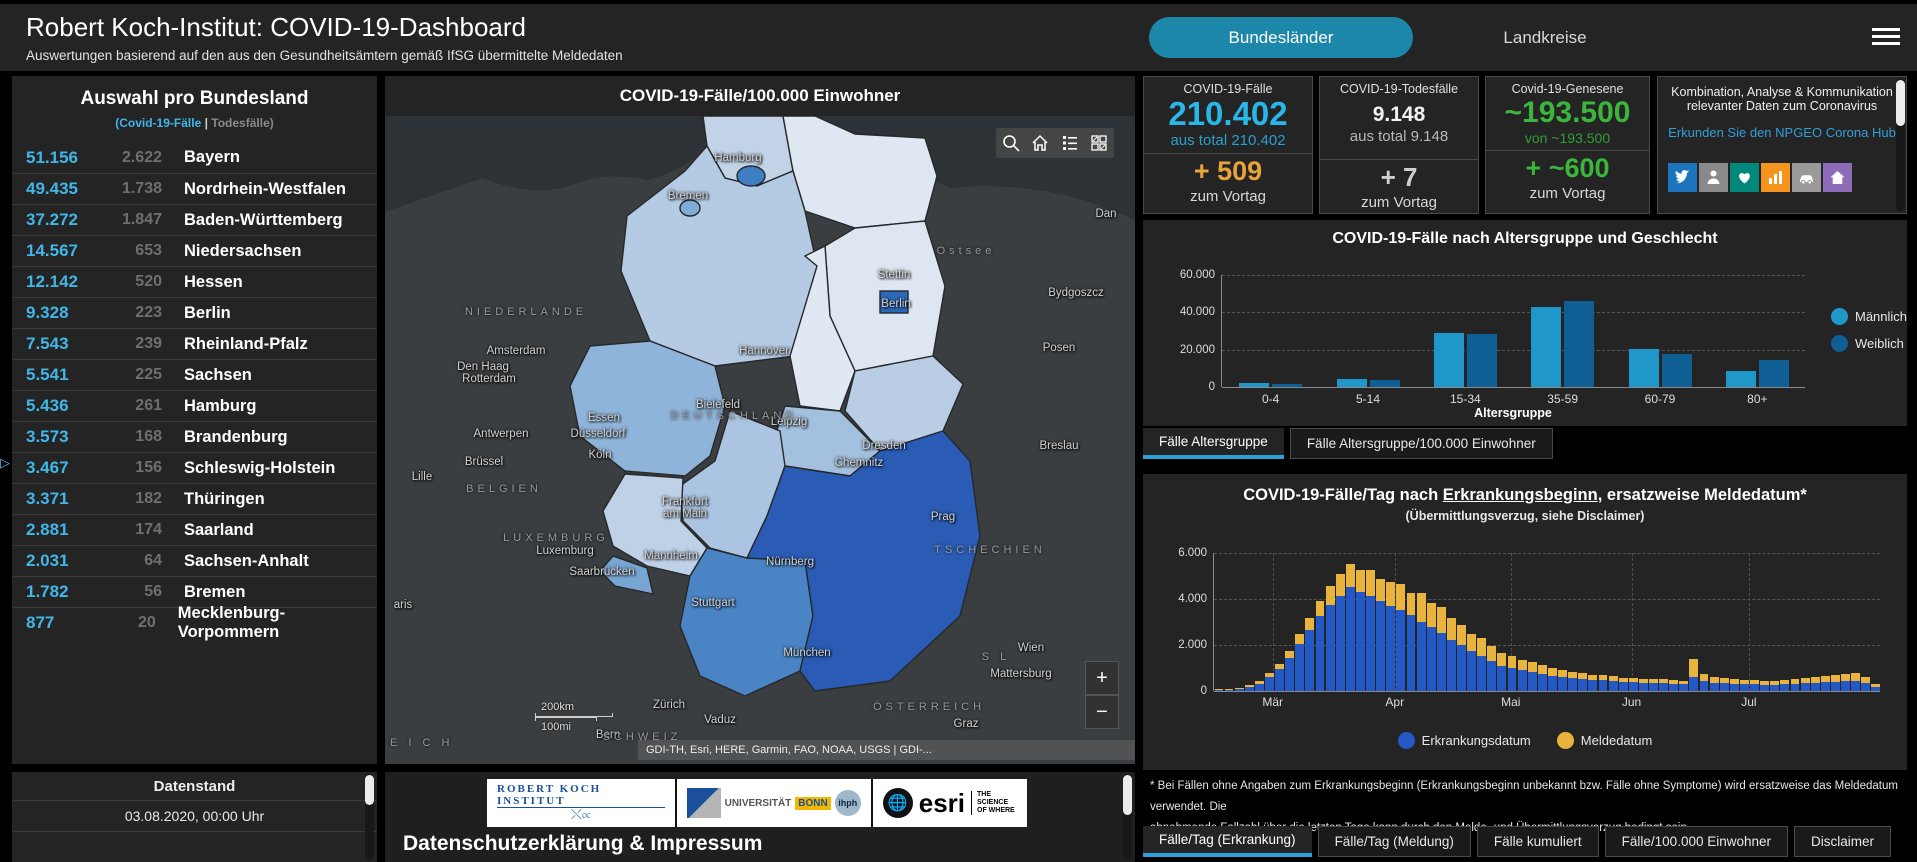  I want to click on legend-item: Weiblich, so click(1869, 343).